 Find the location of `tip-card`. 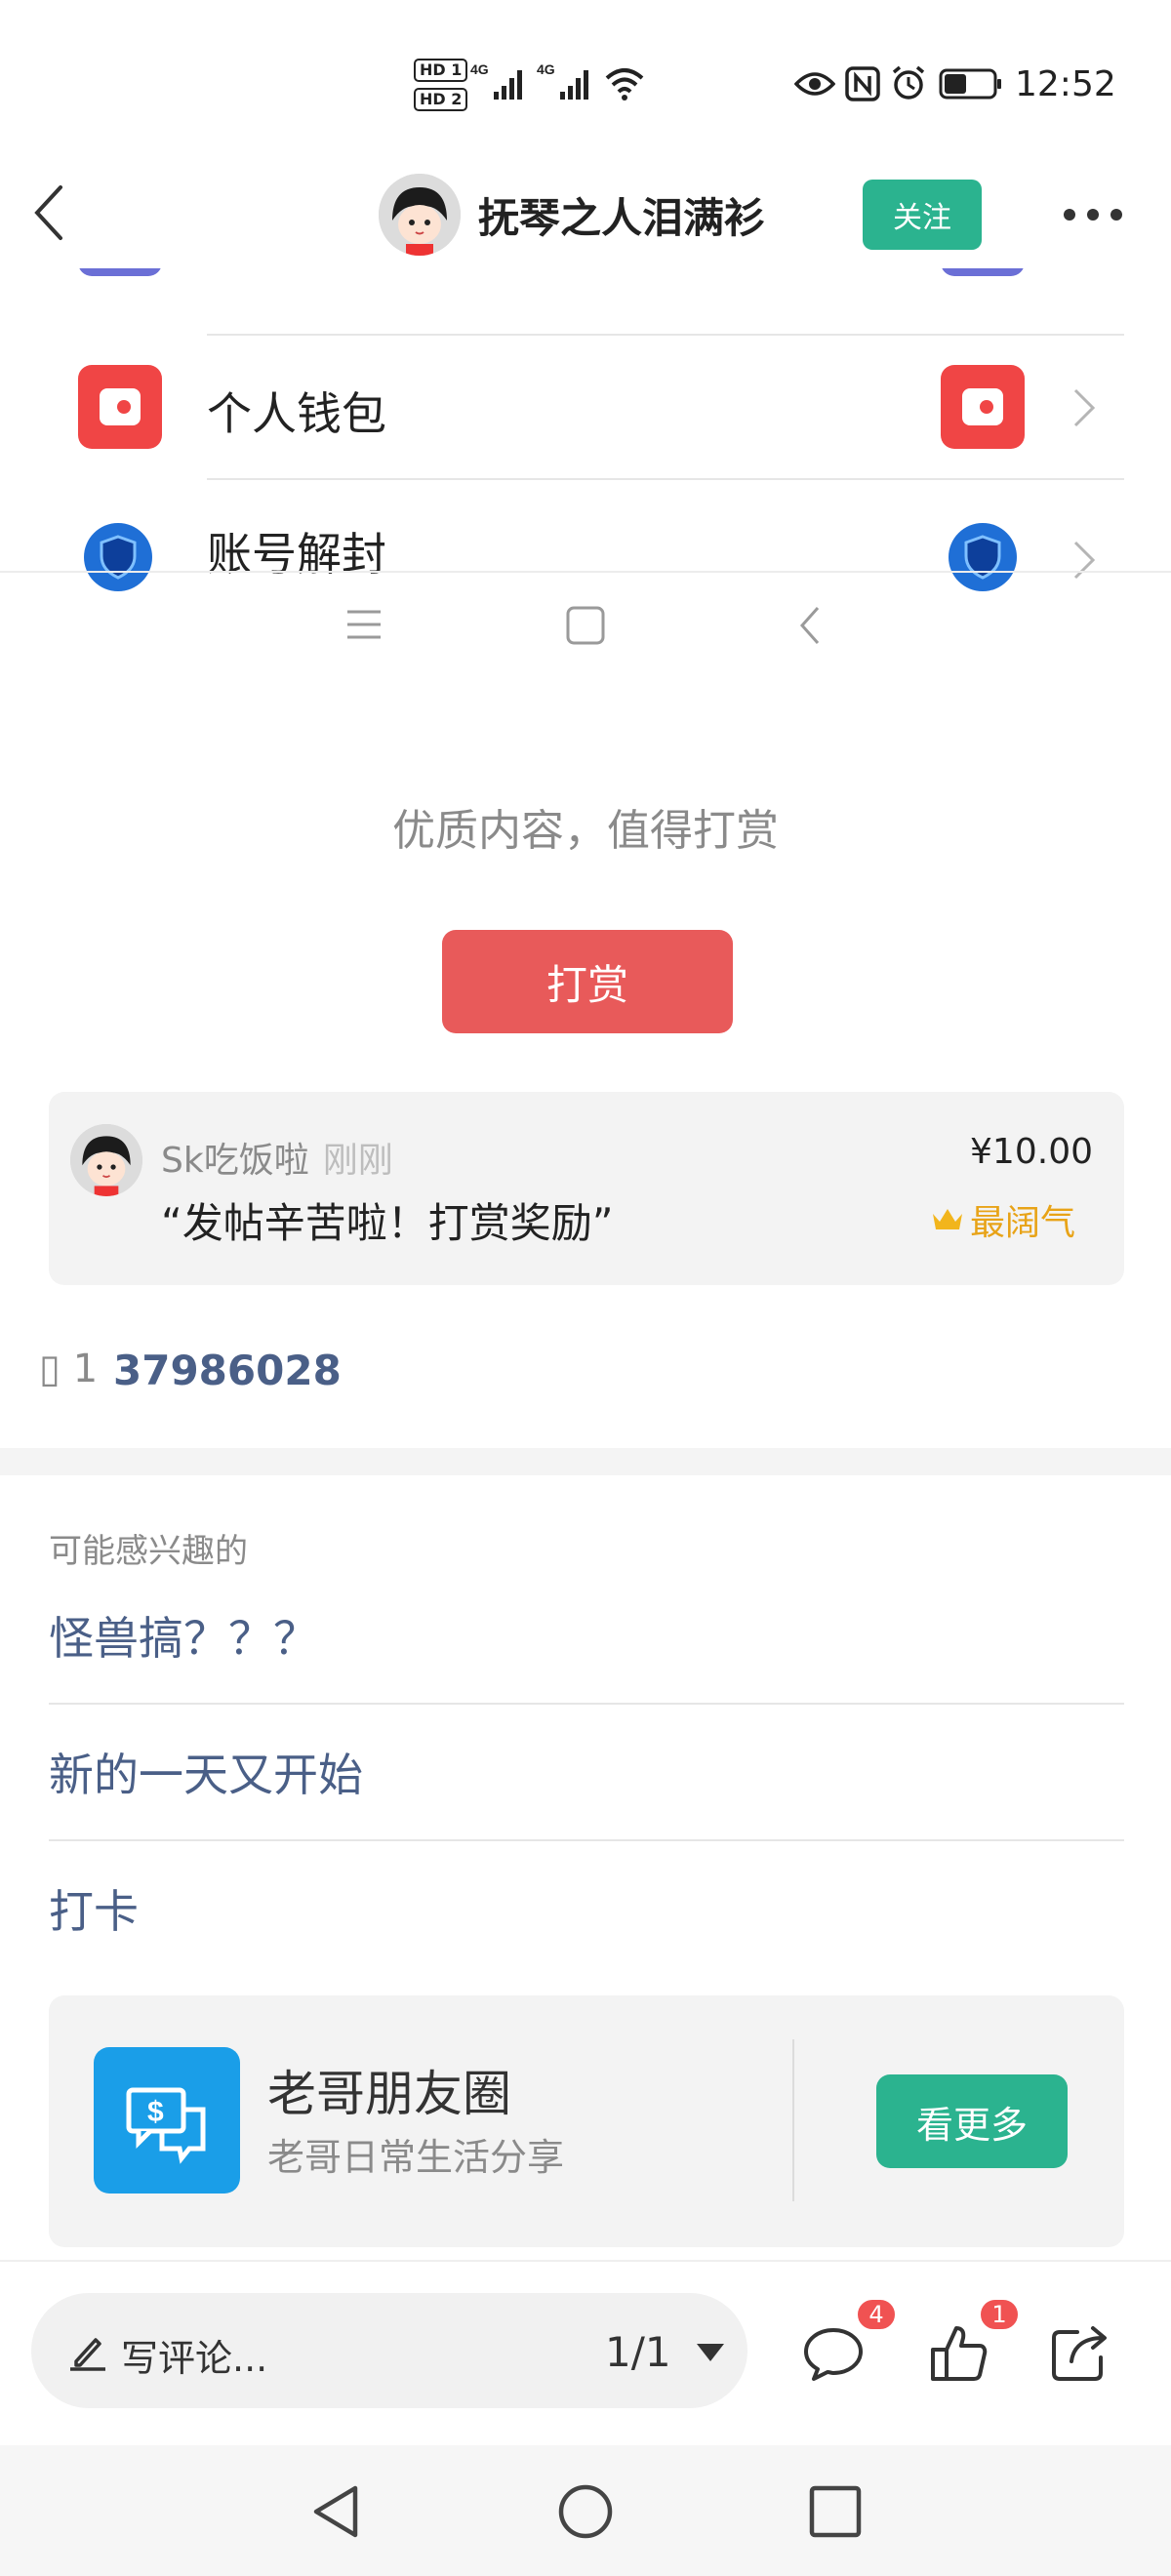

tip-card is located at coordinates (586, 1188).